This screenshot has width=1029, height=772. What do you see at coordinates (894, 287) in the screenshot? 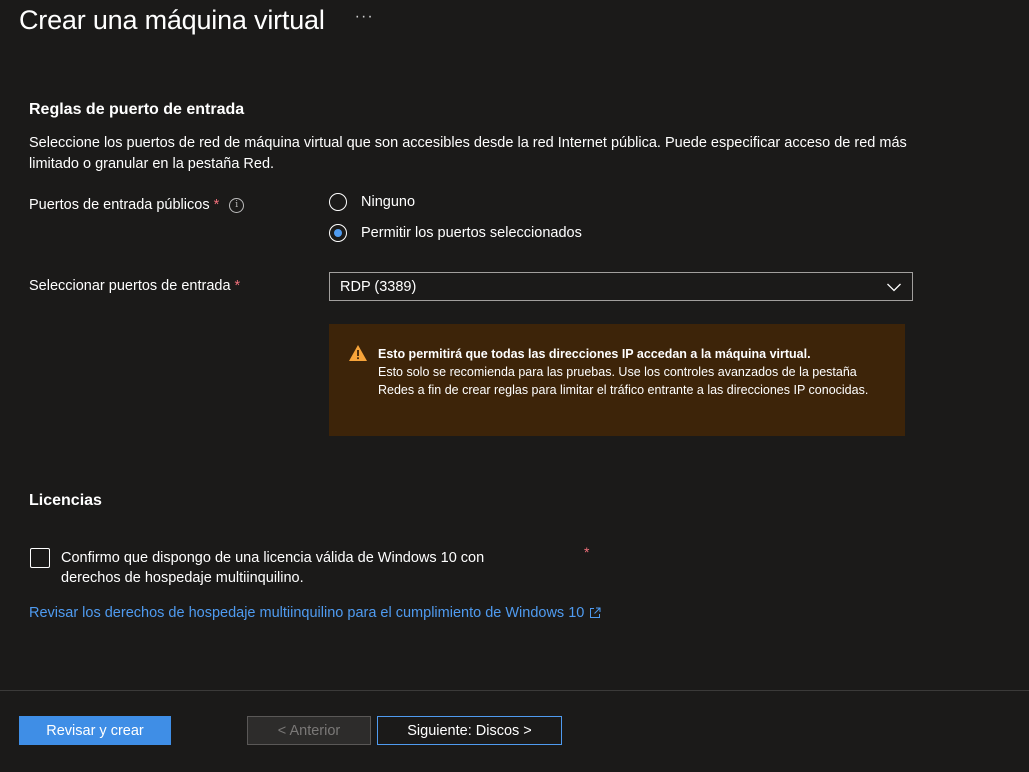
I see `chevron-down-icon` at bounding box center [894, 287].